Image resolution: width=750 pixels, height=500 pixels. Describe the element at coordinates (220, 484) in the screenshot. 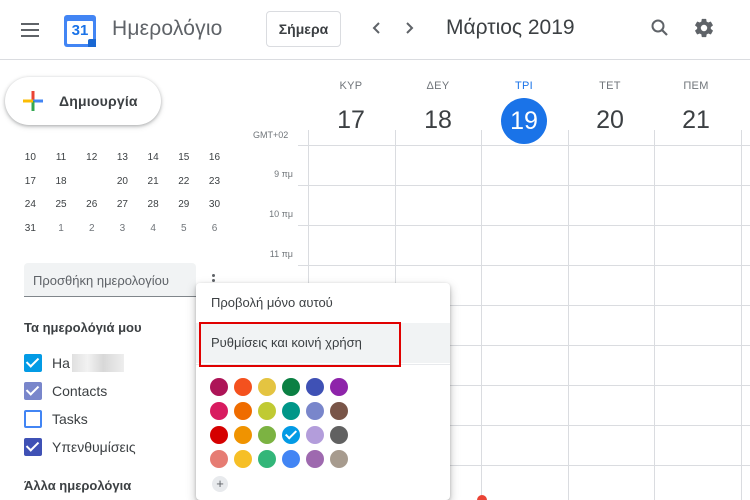

I see `add-custom-color-button: +` at that location.